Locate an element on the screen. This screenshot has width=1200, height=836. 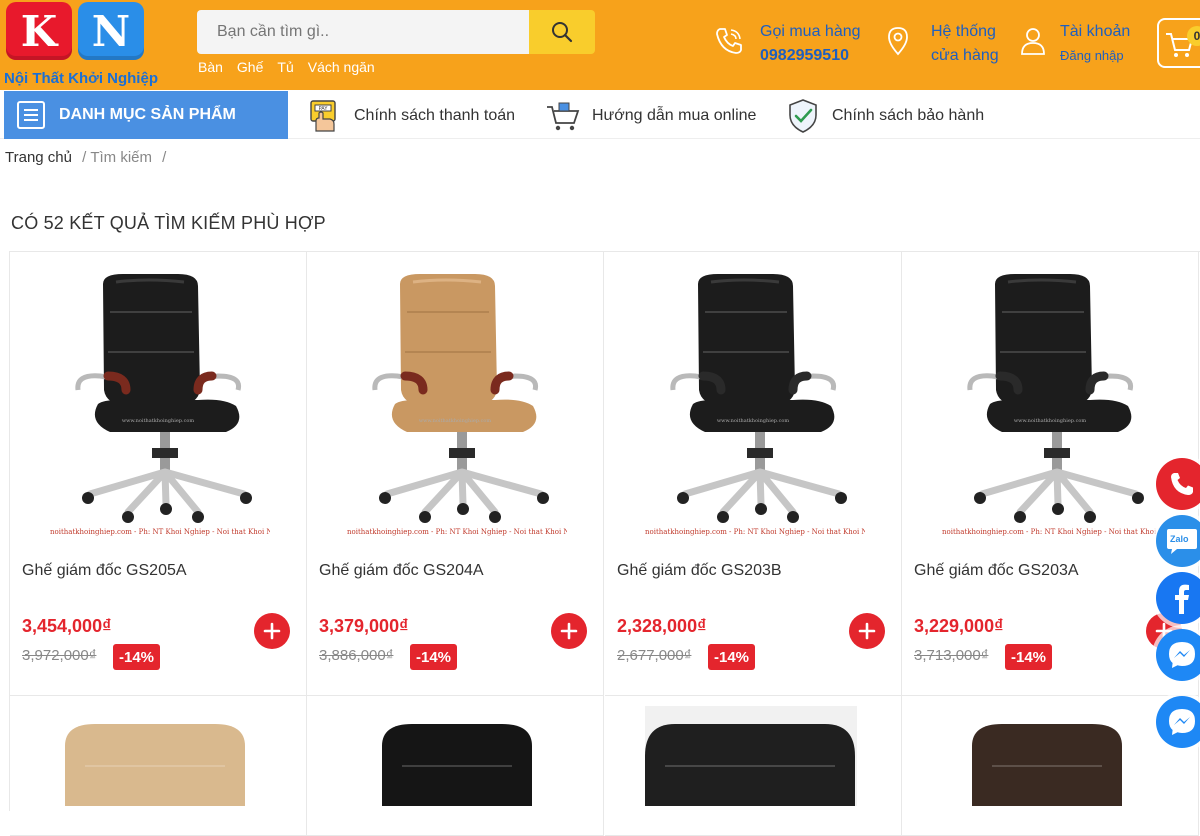
breadcrumb-current: Tìm kiếm is located at coordinates (121, 157).